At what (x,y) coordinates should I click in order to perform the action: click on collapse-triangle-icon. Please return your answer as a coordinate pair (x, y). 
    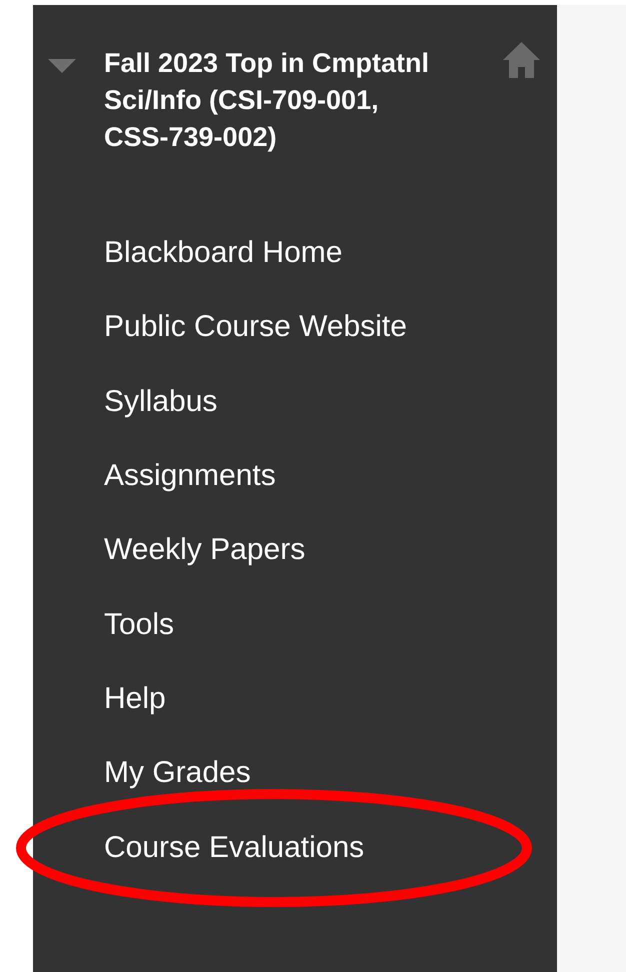
    Looking at the image, I should click on (62, 66).